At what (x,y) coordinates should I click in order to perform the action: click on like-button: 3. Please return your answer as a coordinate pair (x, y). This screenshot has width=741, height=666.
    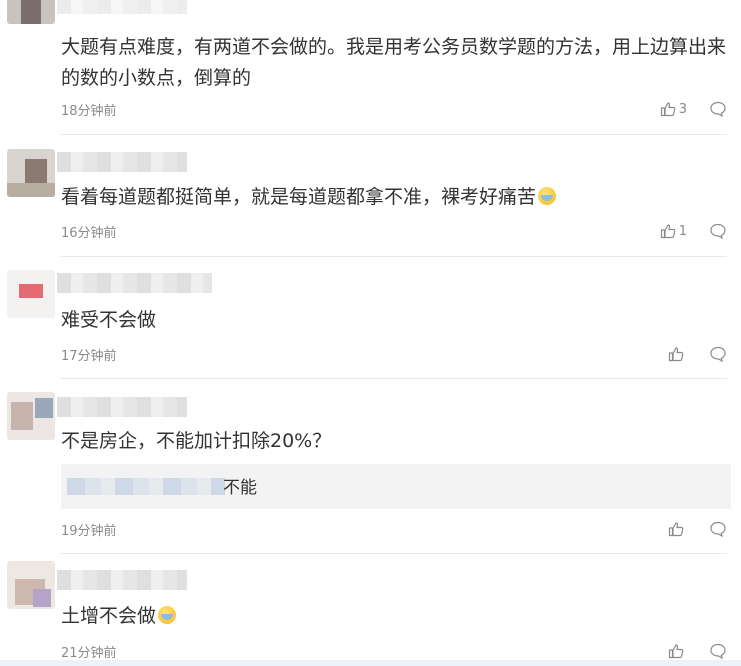
    Looking at the image, I should click on (673, 109).